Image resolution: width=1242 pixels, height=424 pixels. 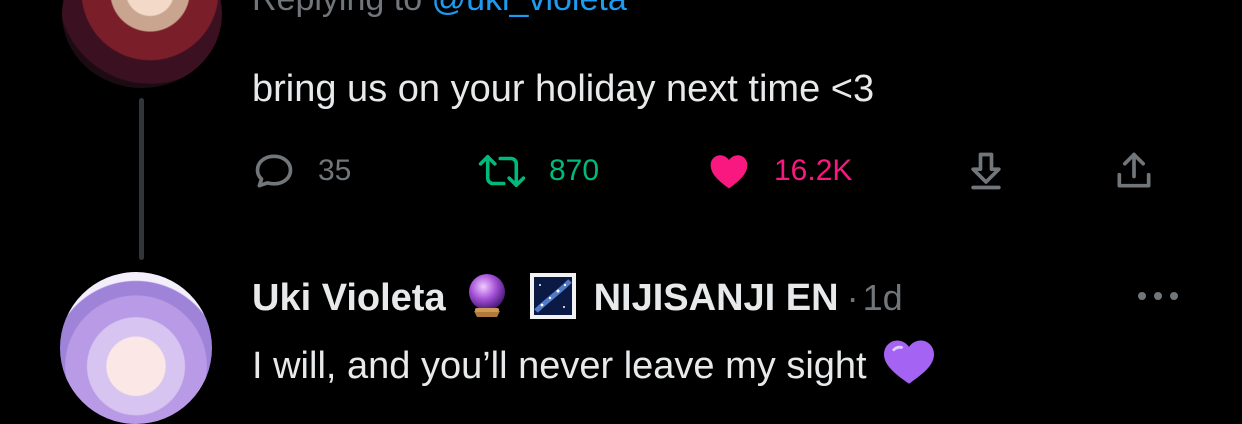 I want to click on tweet-text: bring us on your holiday next time <3, so click(x=563, y=89).